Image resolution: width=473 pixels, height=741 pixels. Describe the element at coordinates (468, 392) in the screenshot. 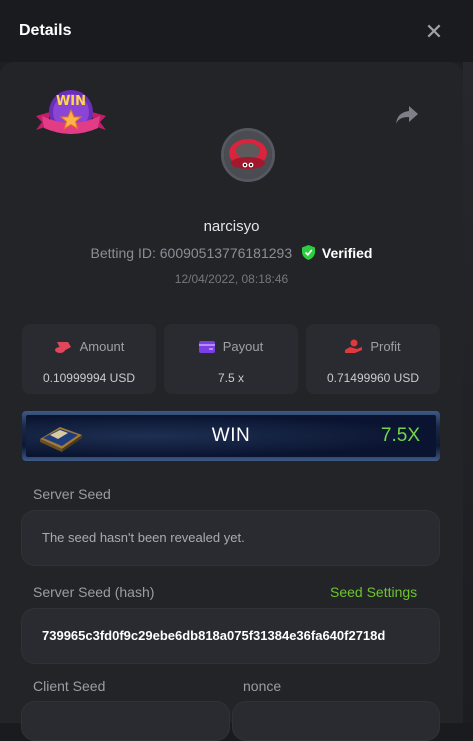

I see `background-strip` at that location.